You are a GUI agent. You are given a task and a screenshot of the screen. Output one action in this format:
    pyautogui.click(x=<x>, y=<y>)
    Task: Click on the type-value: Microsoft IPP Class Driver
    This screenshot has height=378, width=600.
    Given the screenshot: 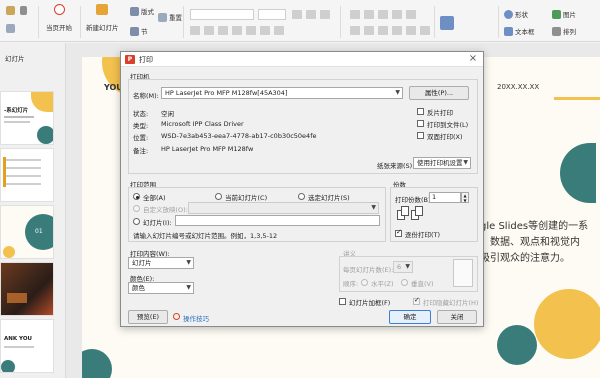 What is the action you would take?
    pyautogui.click(x=202, y=124)
    